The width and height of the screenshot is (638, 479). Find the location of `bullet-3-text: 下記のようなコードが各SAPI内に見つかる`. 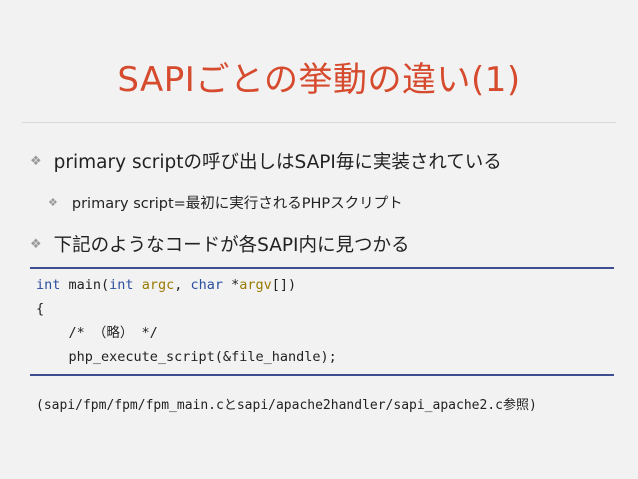

bullet-3-text: 下記のようなコードが各SAPI内に見つかる is located at coordinates (231, 245).